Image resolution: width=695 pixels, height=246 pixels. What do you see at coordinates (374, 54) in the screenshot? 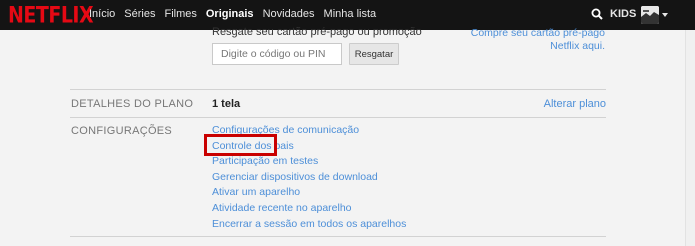
I see `redeem-button: Resgatar` at bounding box center [374, 54].